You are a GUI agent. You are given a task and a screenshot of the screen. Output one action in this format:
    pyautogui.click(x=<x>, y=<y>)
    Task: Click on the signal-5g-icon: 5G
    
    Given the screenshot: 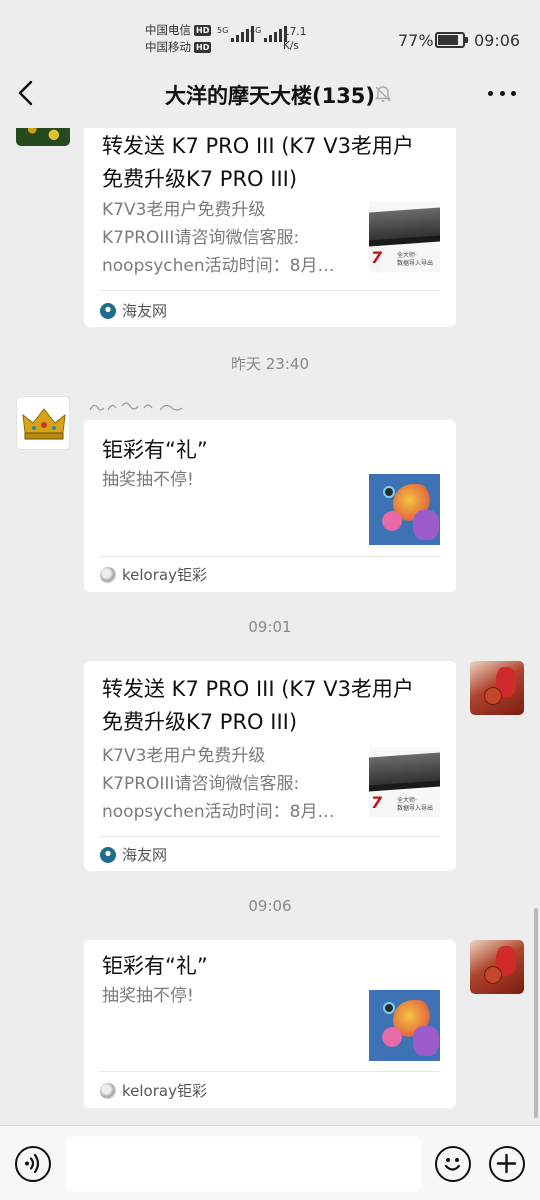 What is the action you would take?
    pyautogui.click(x=236, y=34)
    